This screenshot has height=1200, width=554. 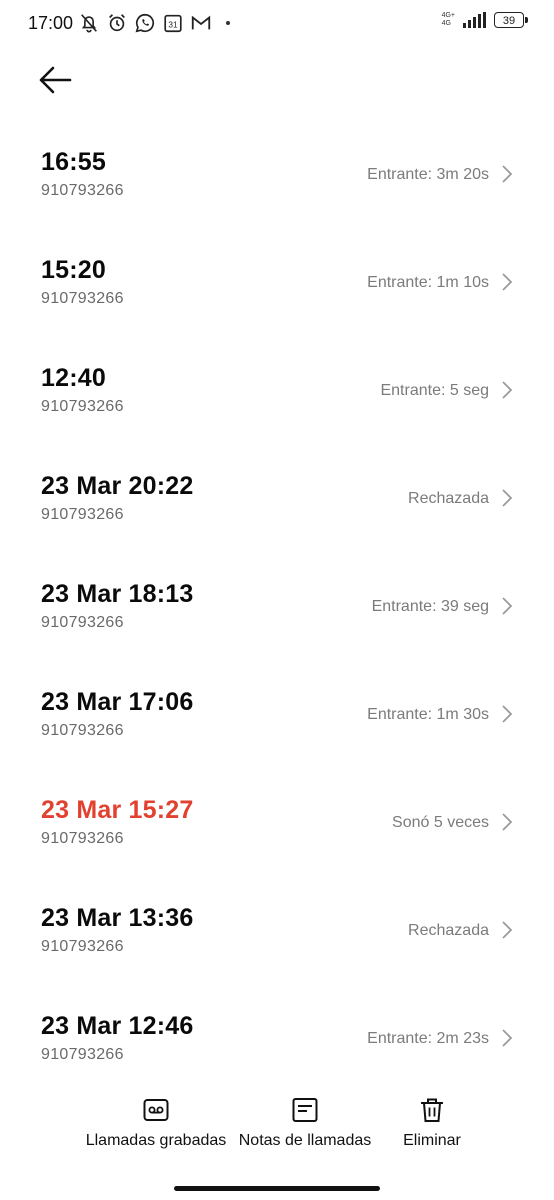 What do you see at coordinates (448, 19) in the screenshot?
I see `network-type: 4G+ 4G` at bounding box center [448, 19].